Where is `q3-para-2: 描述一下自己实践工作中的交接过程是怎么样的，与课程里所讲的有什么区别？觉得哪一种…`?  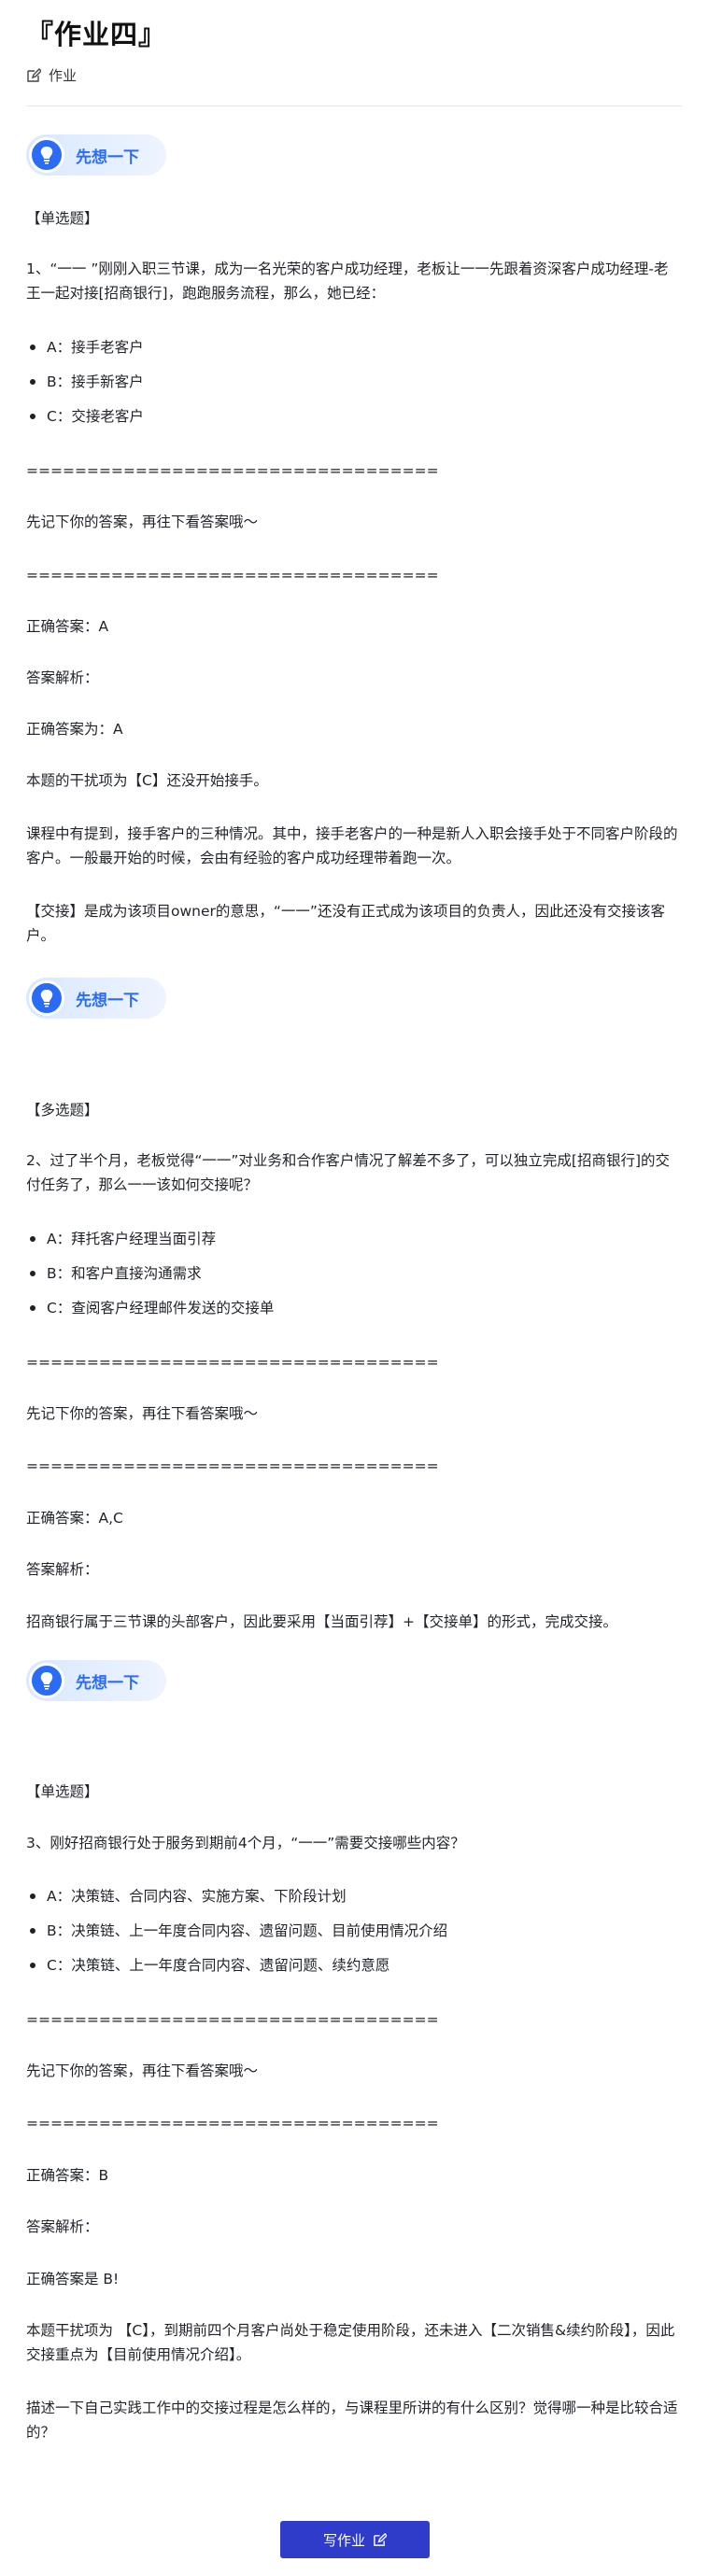 q3-para-2: 描述一下自己实践工作中的交接过程是怎么样的，与课程里所讲的有什么区别？觉得哪一种… is located at coordinates (352, 2420).